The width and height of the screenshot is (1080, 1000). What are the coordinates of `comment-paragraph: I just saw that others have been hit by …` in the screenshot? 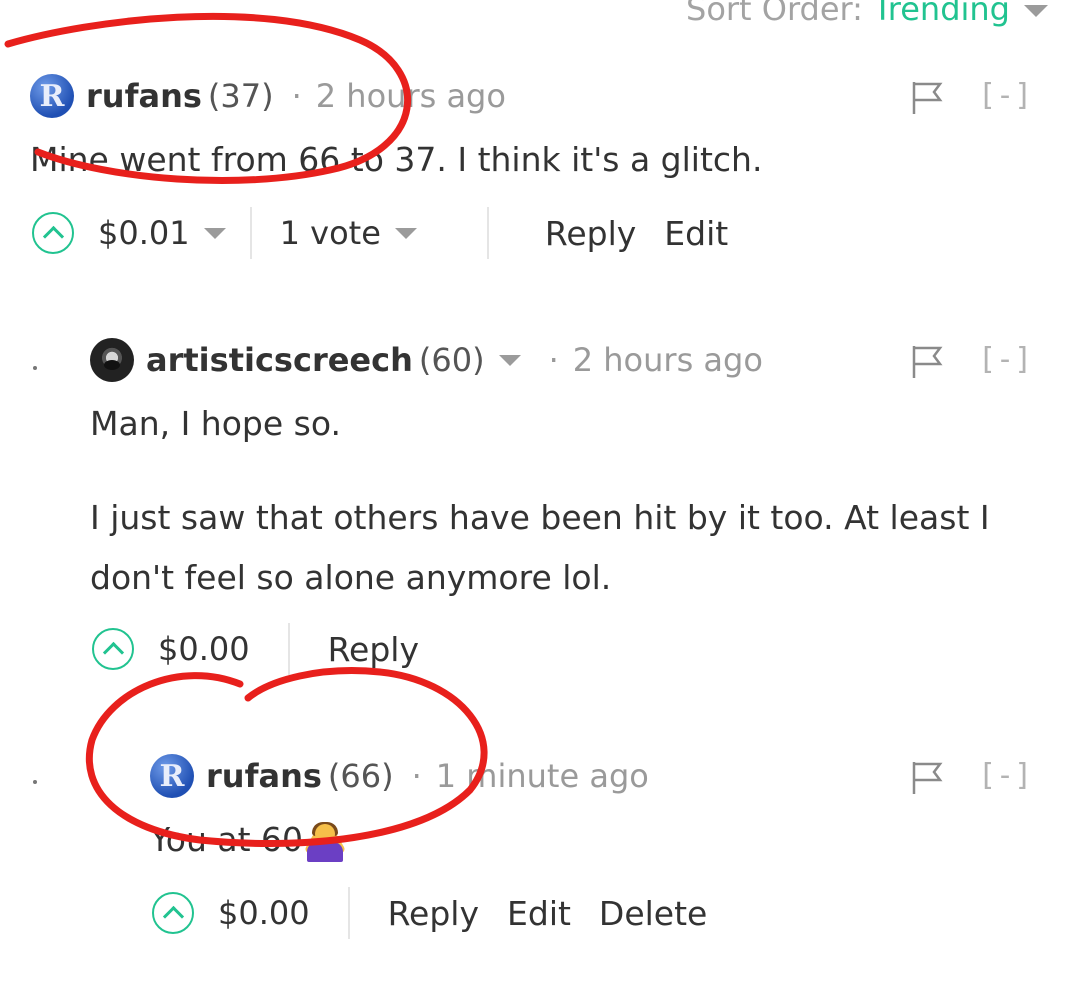 It's located at (540, 547).